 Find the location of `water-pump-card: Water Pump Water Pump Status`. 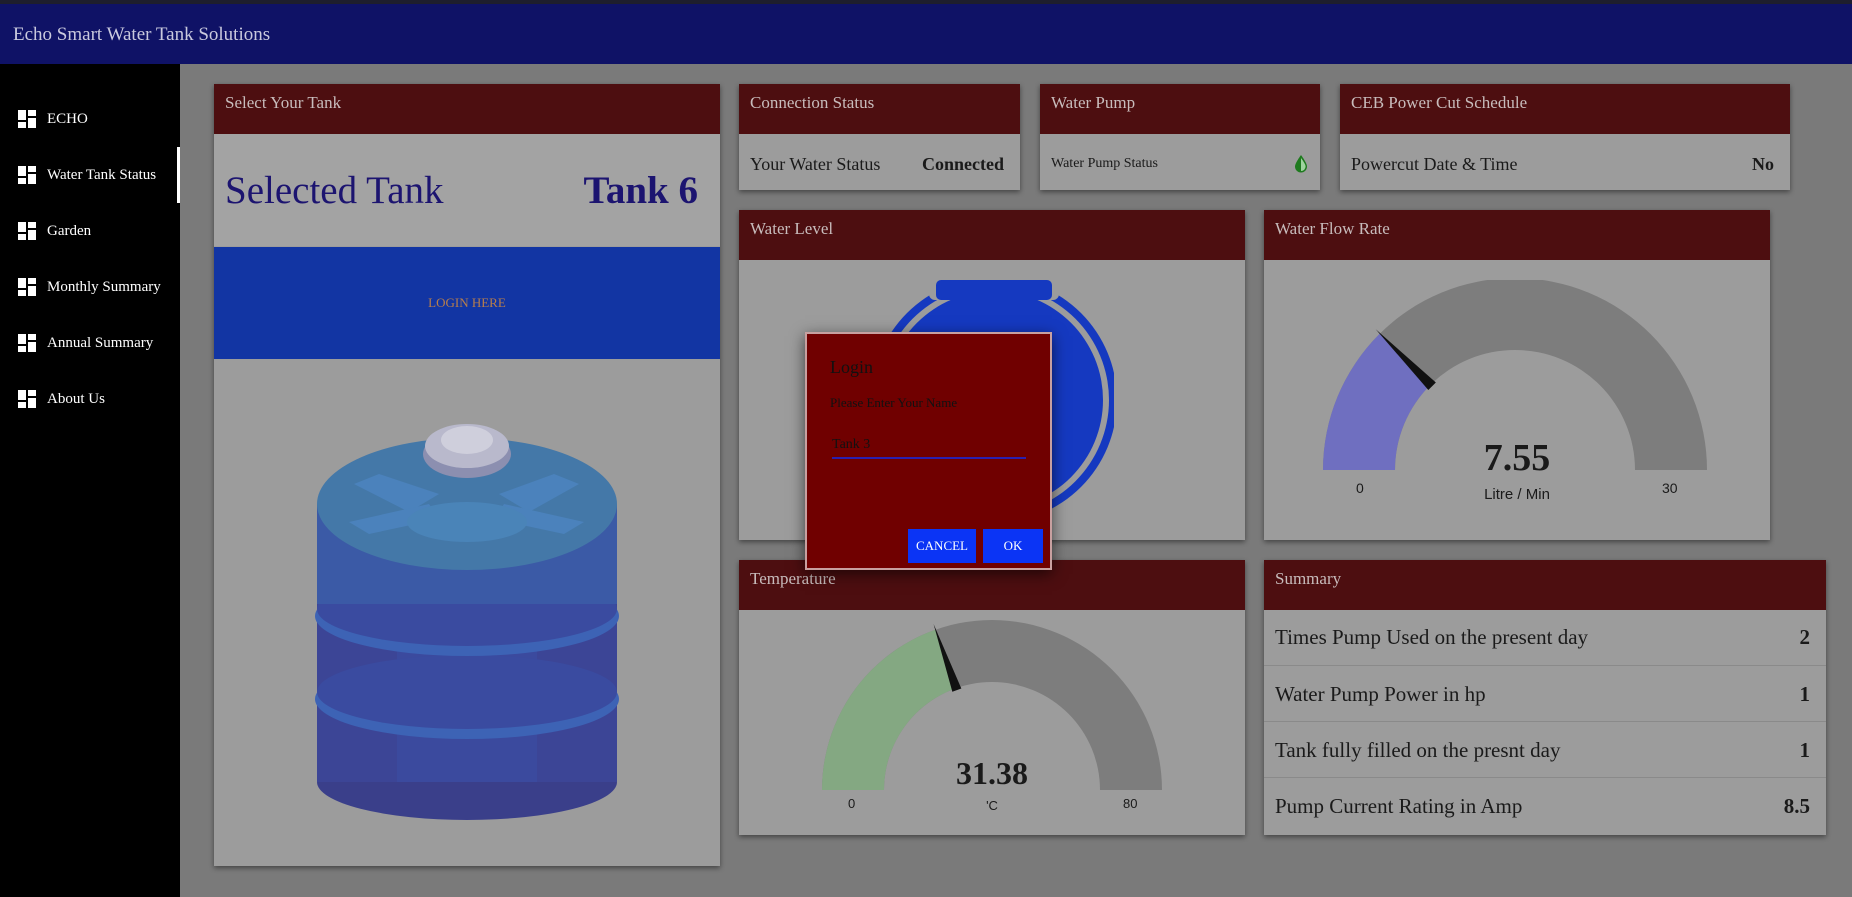

water-pump-card: Water Pump Water Pump Status is located at coordinates (1180, 137).